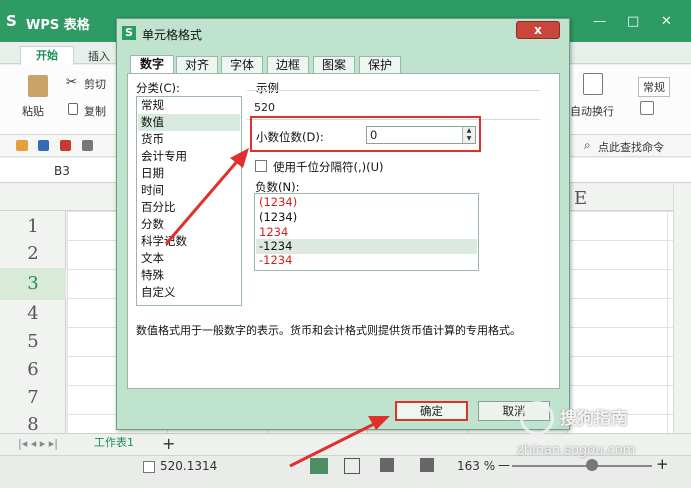 This screenshot has height=488, width=691. What do you see at coordinates (538, 30) in the screenshot?
I see `dialog-close-button: x` at bounding box center [538, 30].